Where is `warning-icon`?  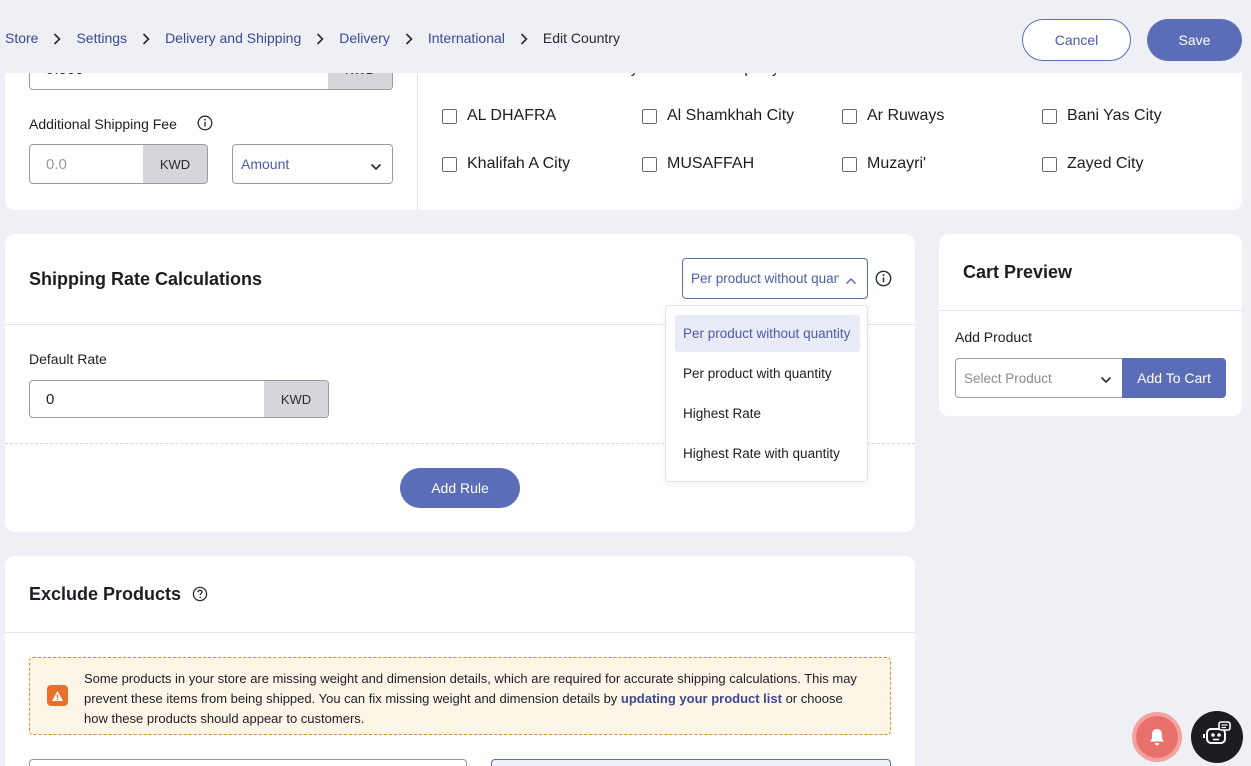
warning-icon is located at coordinates (57, 695).